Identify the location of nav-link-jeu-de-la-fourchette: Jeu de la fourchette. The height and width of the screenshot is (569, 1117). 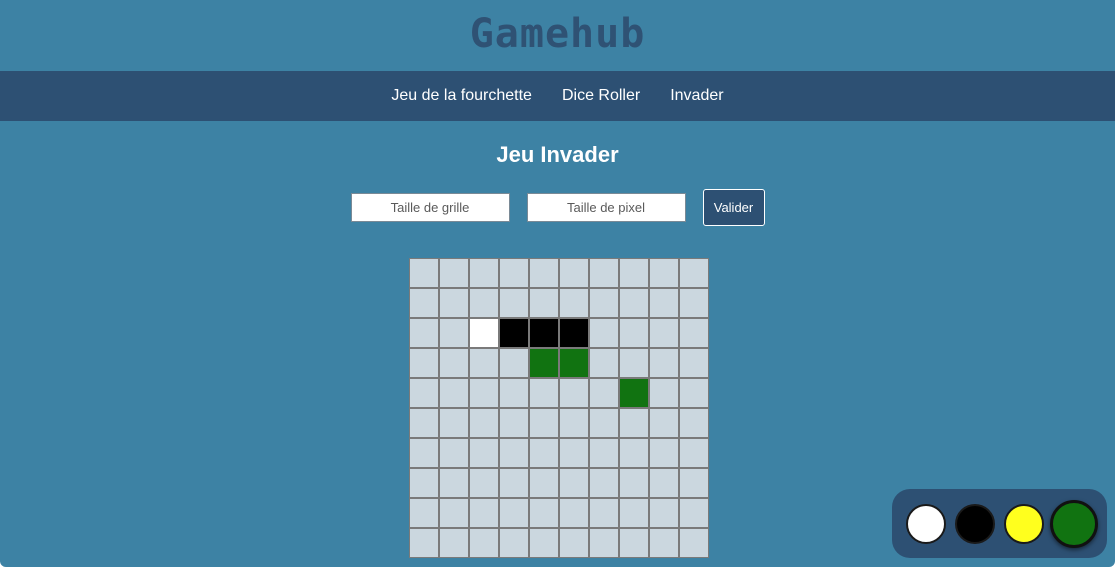
(461, 96).